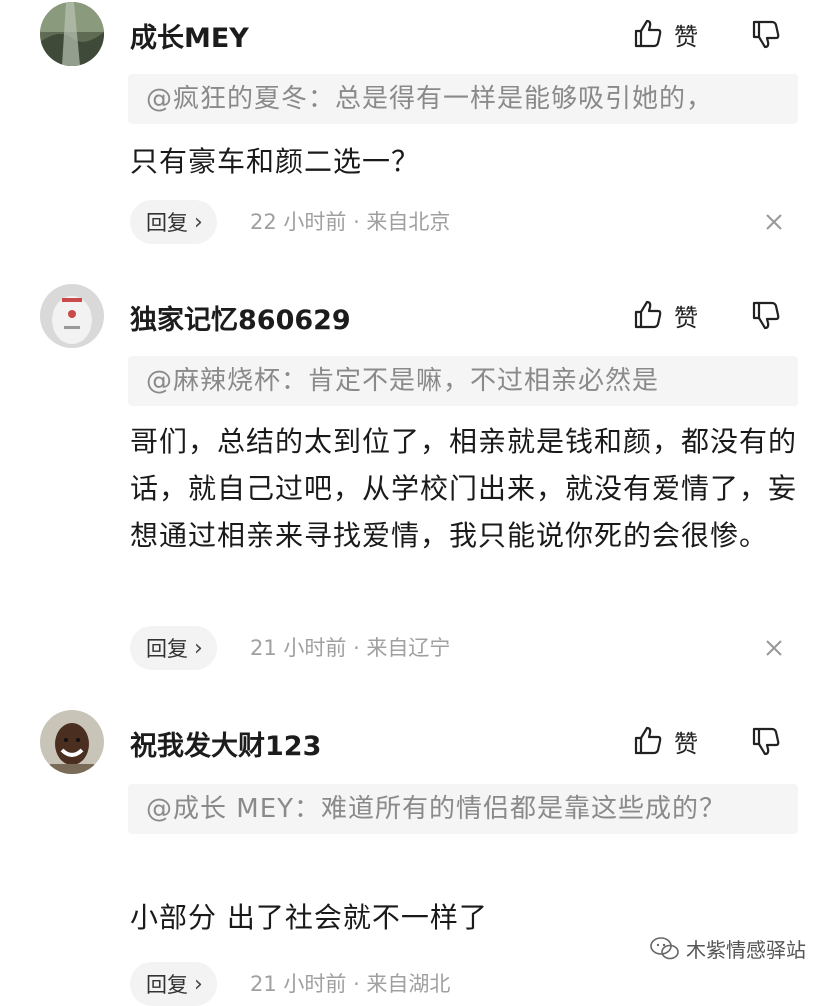  Describe the element at coordinates (350, 648) in the screenshot. I see `comment-meta: 21 小时前 · 来自辽宁` at that location.